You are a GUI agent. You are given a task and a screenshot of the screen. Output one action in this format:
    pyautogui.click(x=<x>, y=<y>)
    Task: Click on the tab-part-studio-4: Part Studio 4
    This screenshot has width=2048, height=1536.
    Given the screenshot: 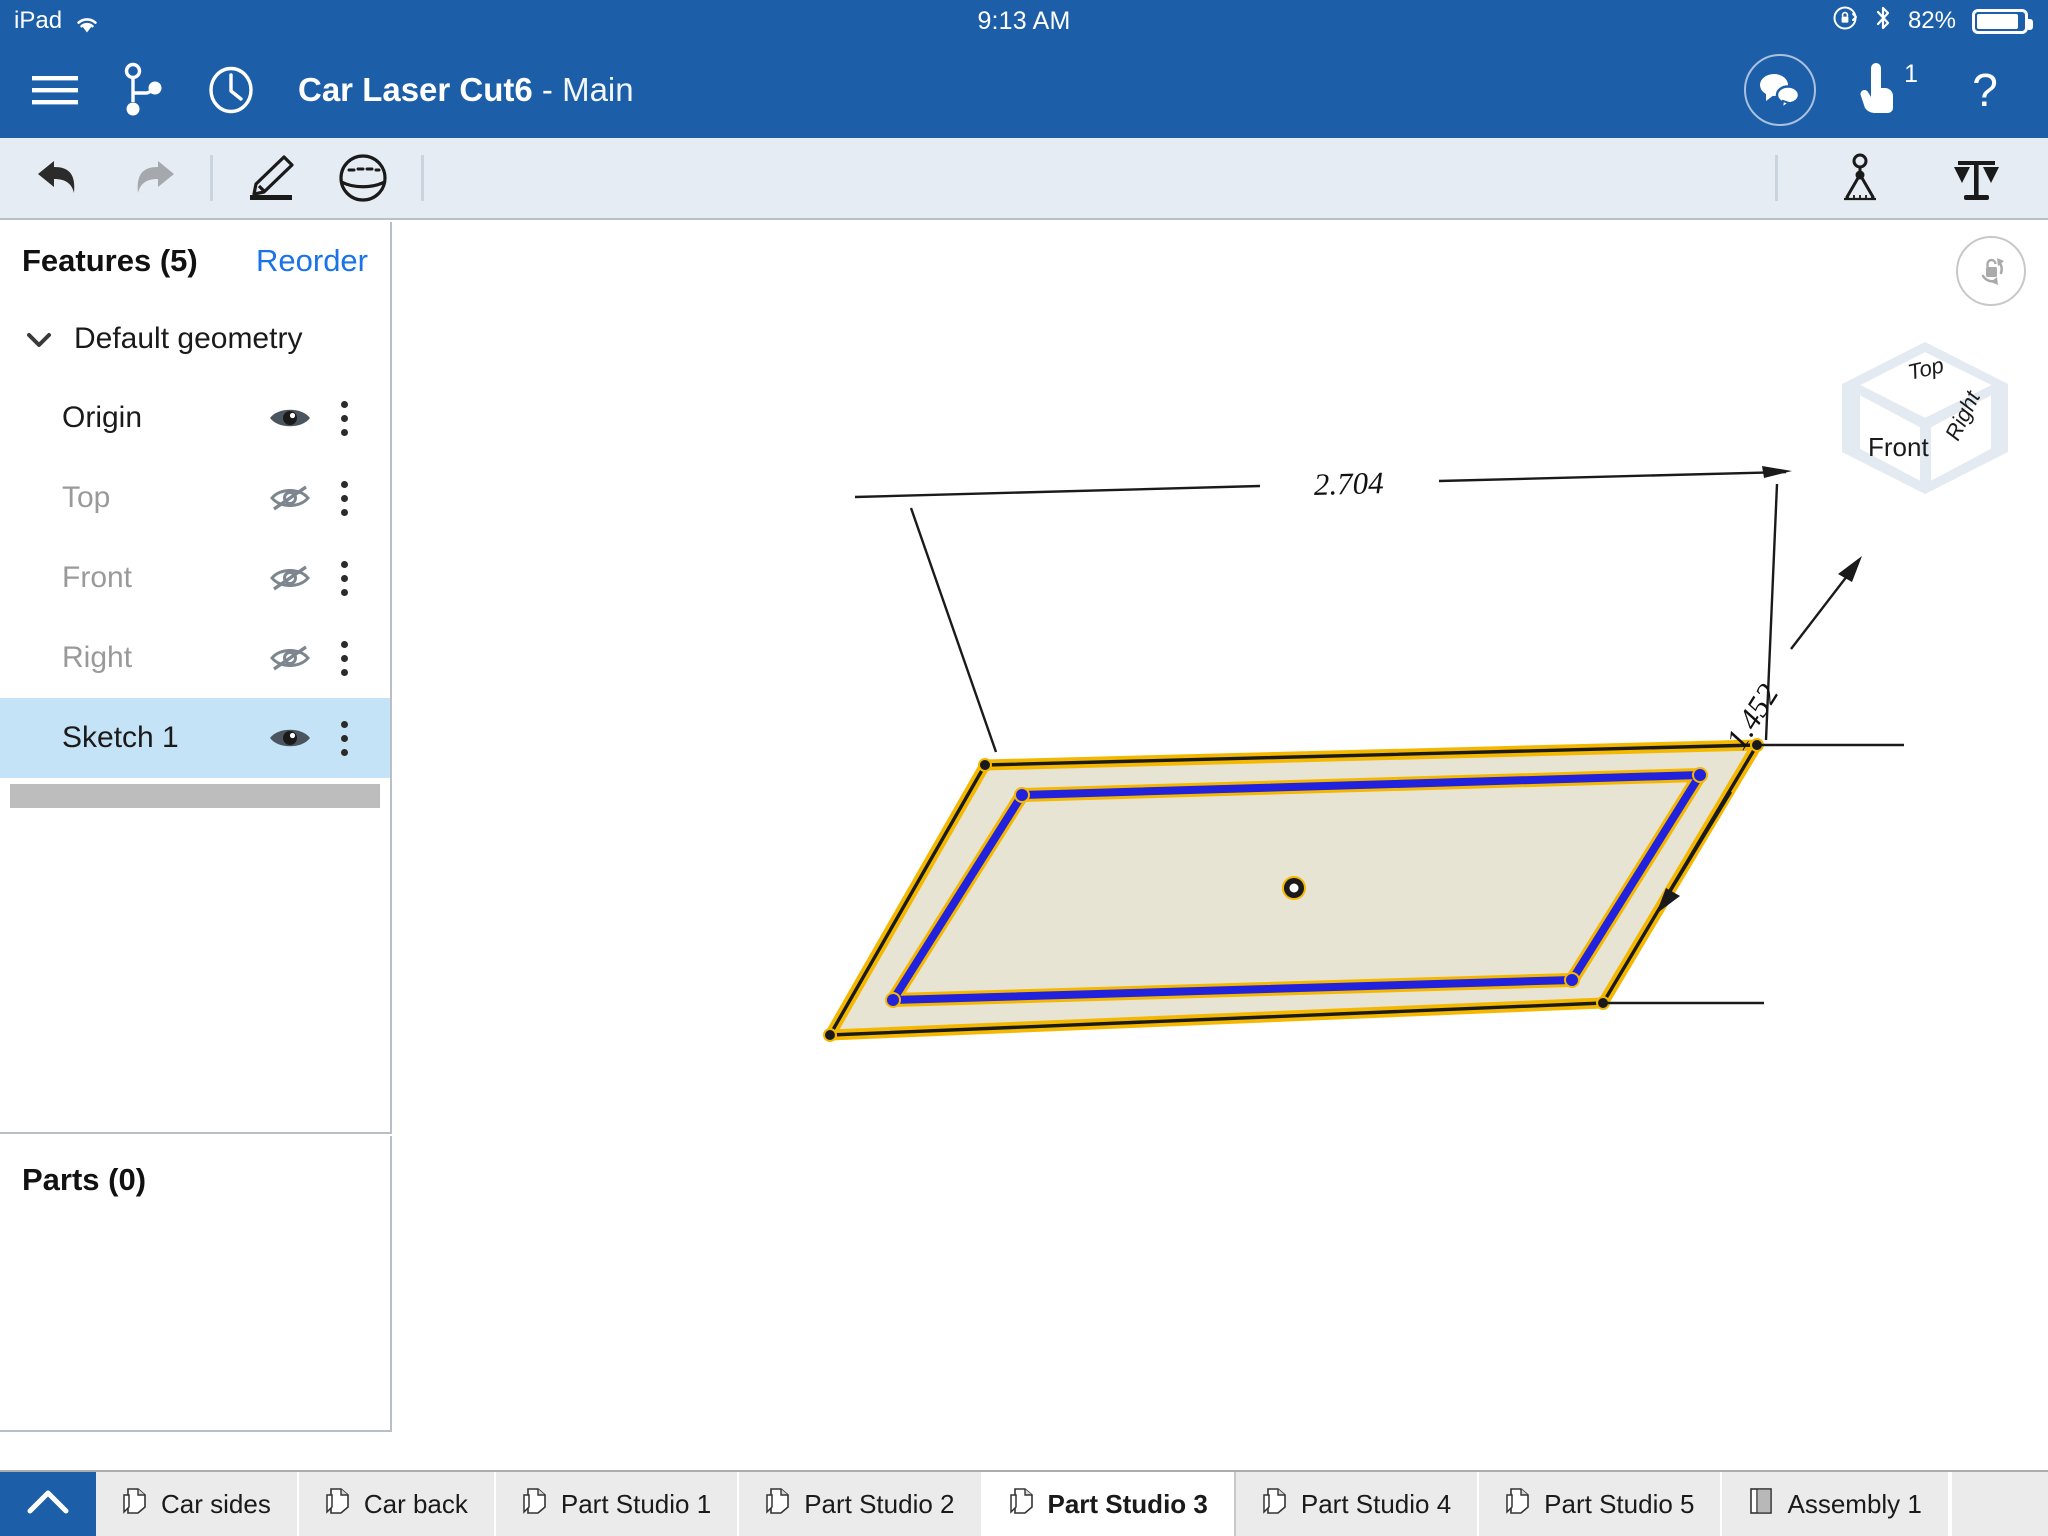 What is the action you would take?
    pyautogui.click(x=1357, y=1504)
    